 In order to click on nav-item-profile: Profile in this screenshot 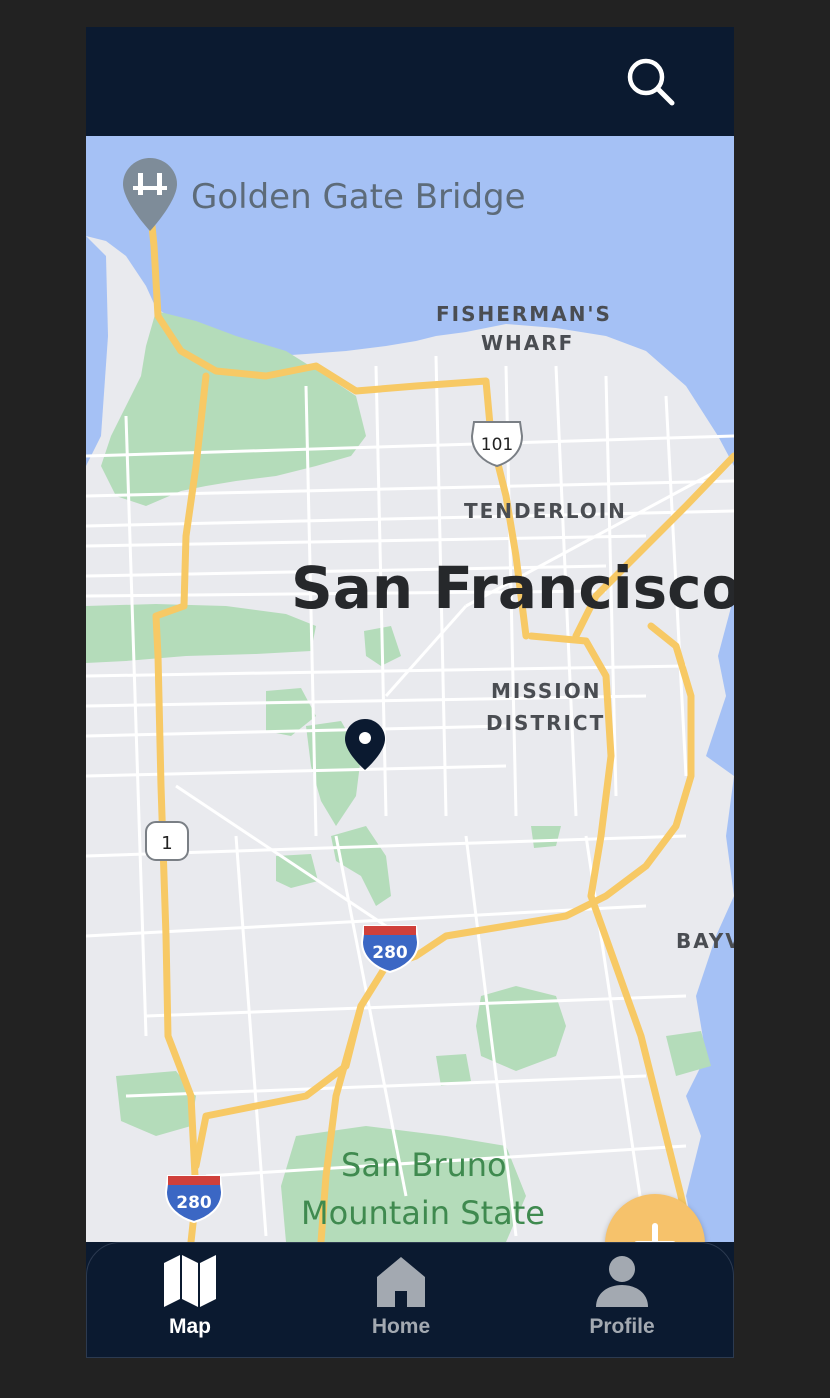, I will do `click(622, 1301)`.